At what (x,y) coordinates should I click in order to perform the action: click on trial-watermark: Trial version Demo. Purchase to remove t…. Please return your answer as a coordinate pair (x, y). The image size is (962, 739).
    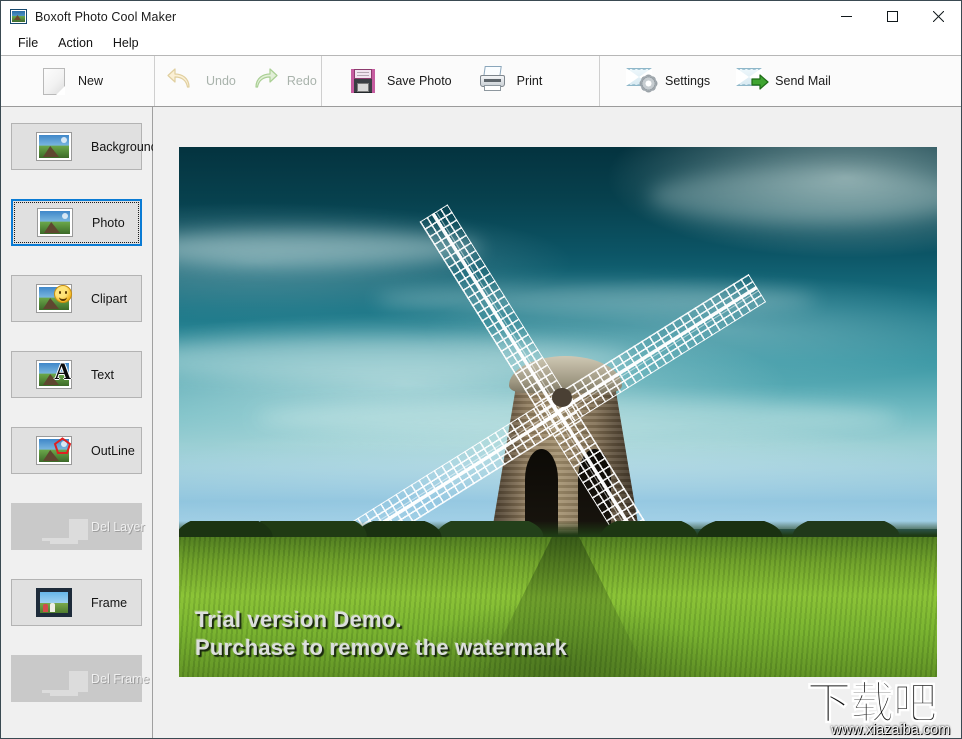
    Looking at the image, I should click on (381, 634).